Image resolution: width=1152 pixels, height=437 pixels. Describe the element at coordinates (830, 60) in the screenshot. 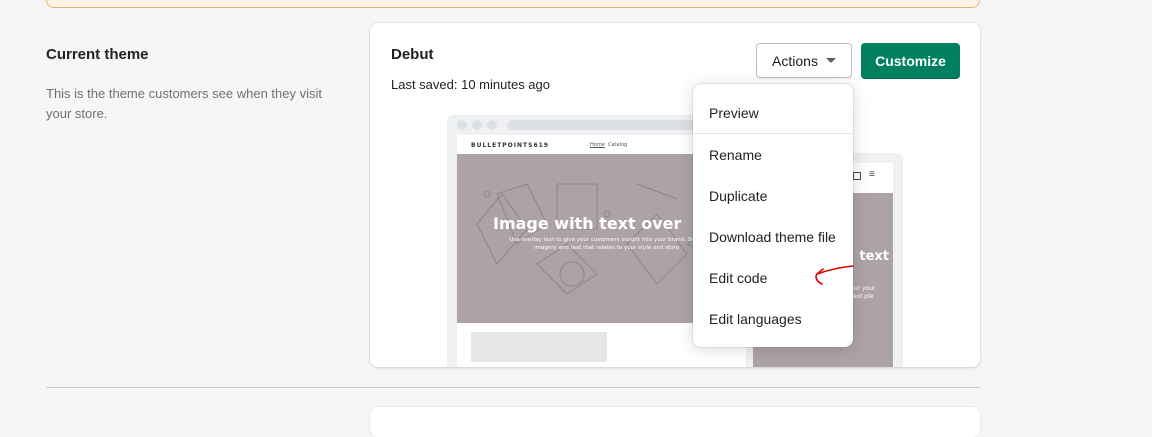

I see `caret-down-icon` at that location.